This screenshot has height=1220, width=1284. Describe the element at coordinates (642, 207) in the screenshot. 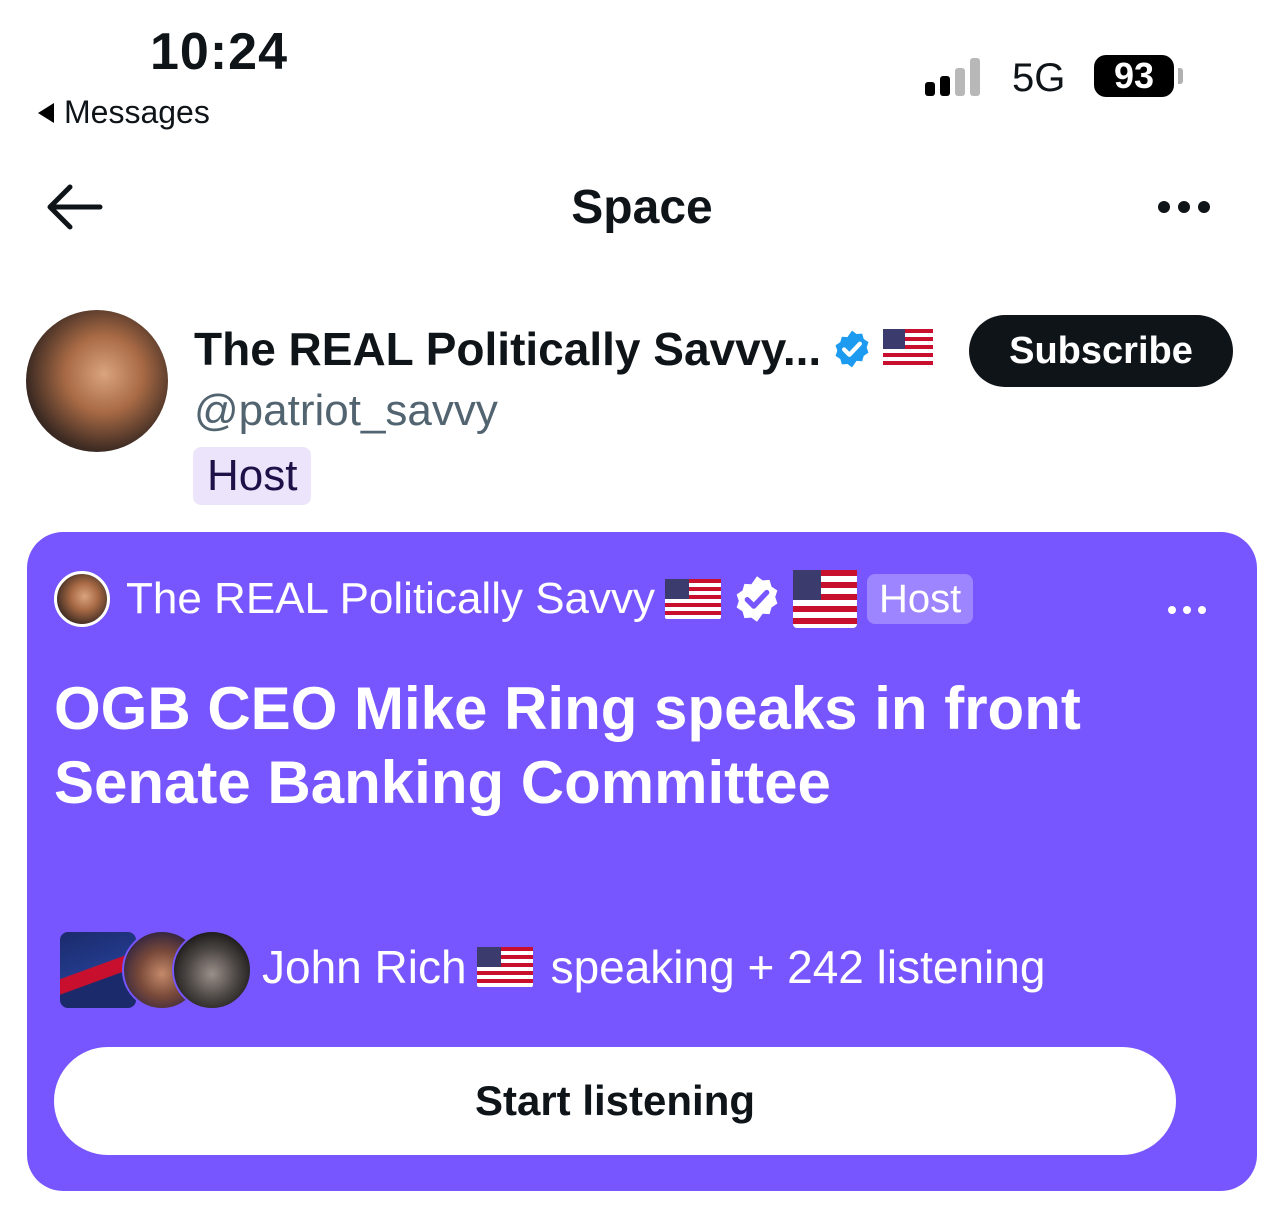

I see `page-title: Space` at that location.